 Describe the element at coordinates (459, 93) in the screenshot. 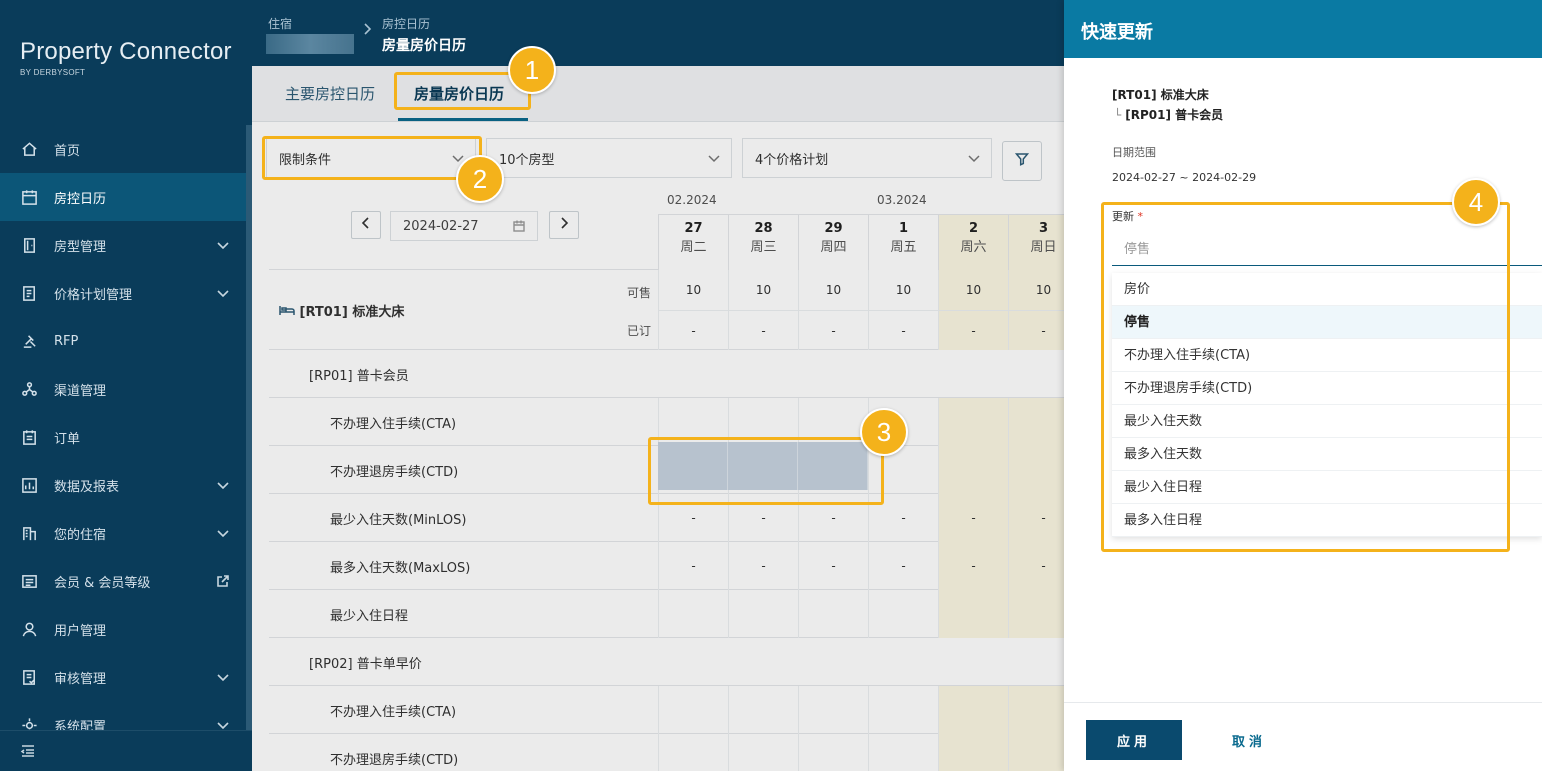

I see `tab-rate-calendar: 房量房价日历` at that location.